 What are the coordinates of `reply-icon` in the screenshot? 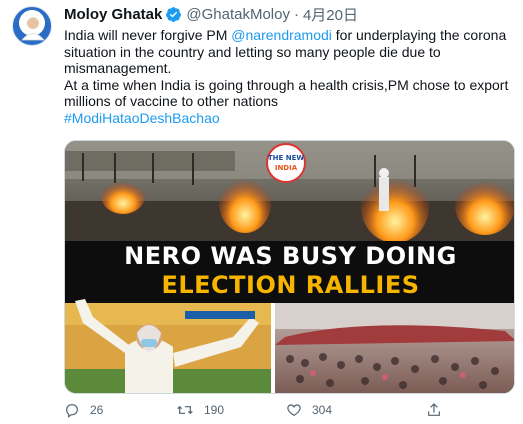 It's located at (72, 411).